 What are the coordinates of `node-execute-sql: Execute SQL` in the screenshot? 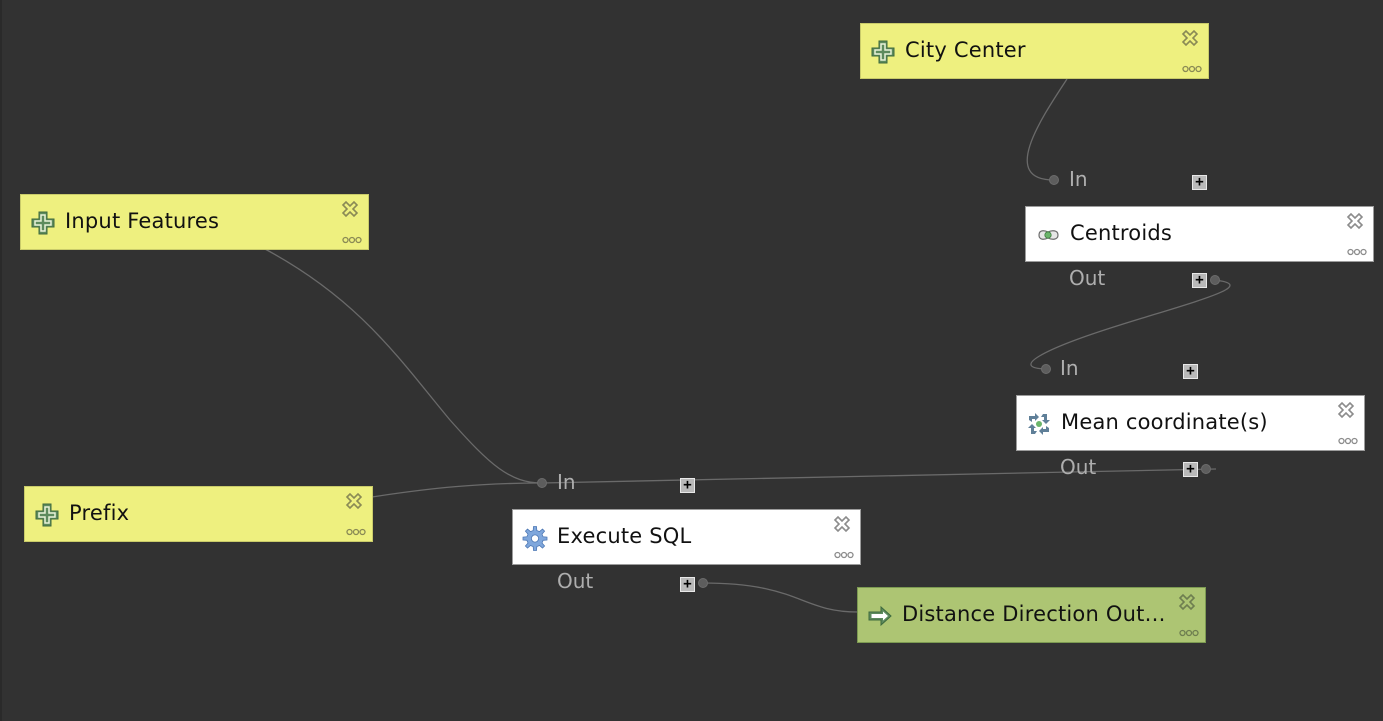 It's located at (686, 537).